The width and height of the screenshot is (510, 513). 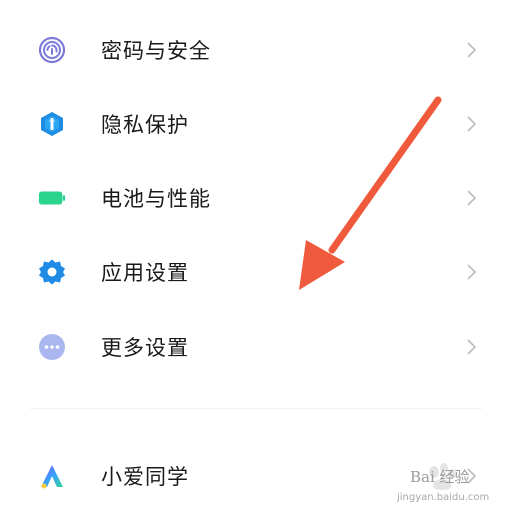 I want to click on settings-item-label: 电池与性能, so click(x=156, y=199).